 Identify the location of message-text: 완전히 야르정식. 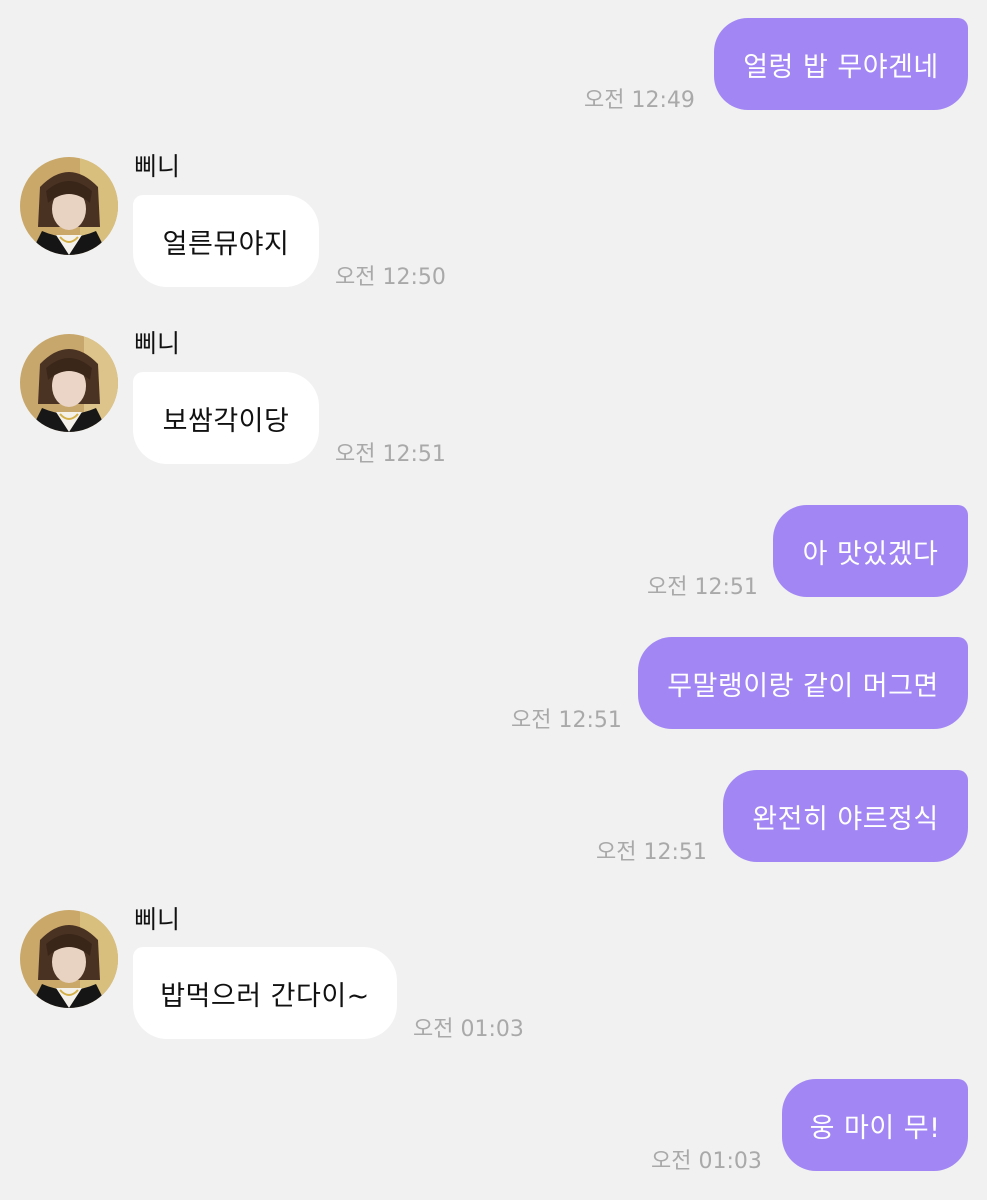
(845, 819).